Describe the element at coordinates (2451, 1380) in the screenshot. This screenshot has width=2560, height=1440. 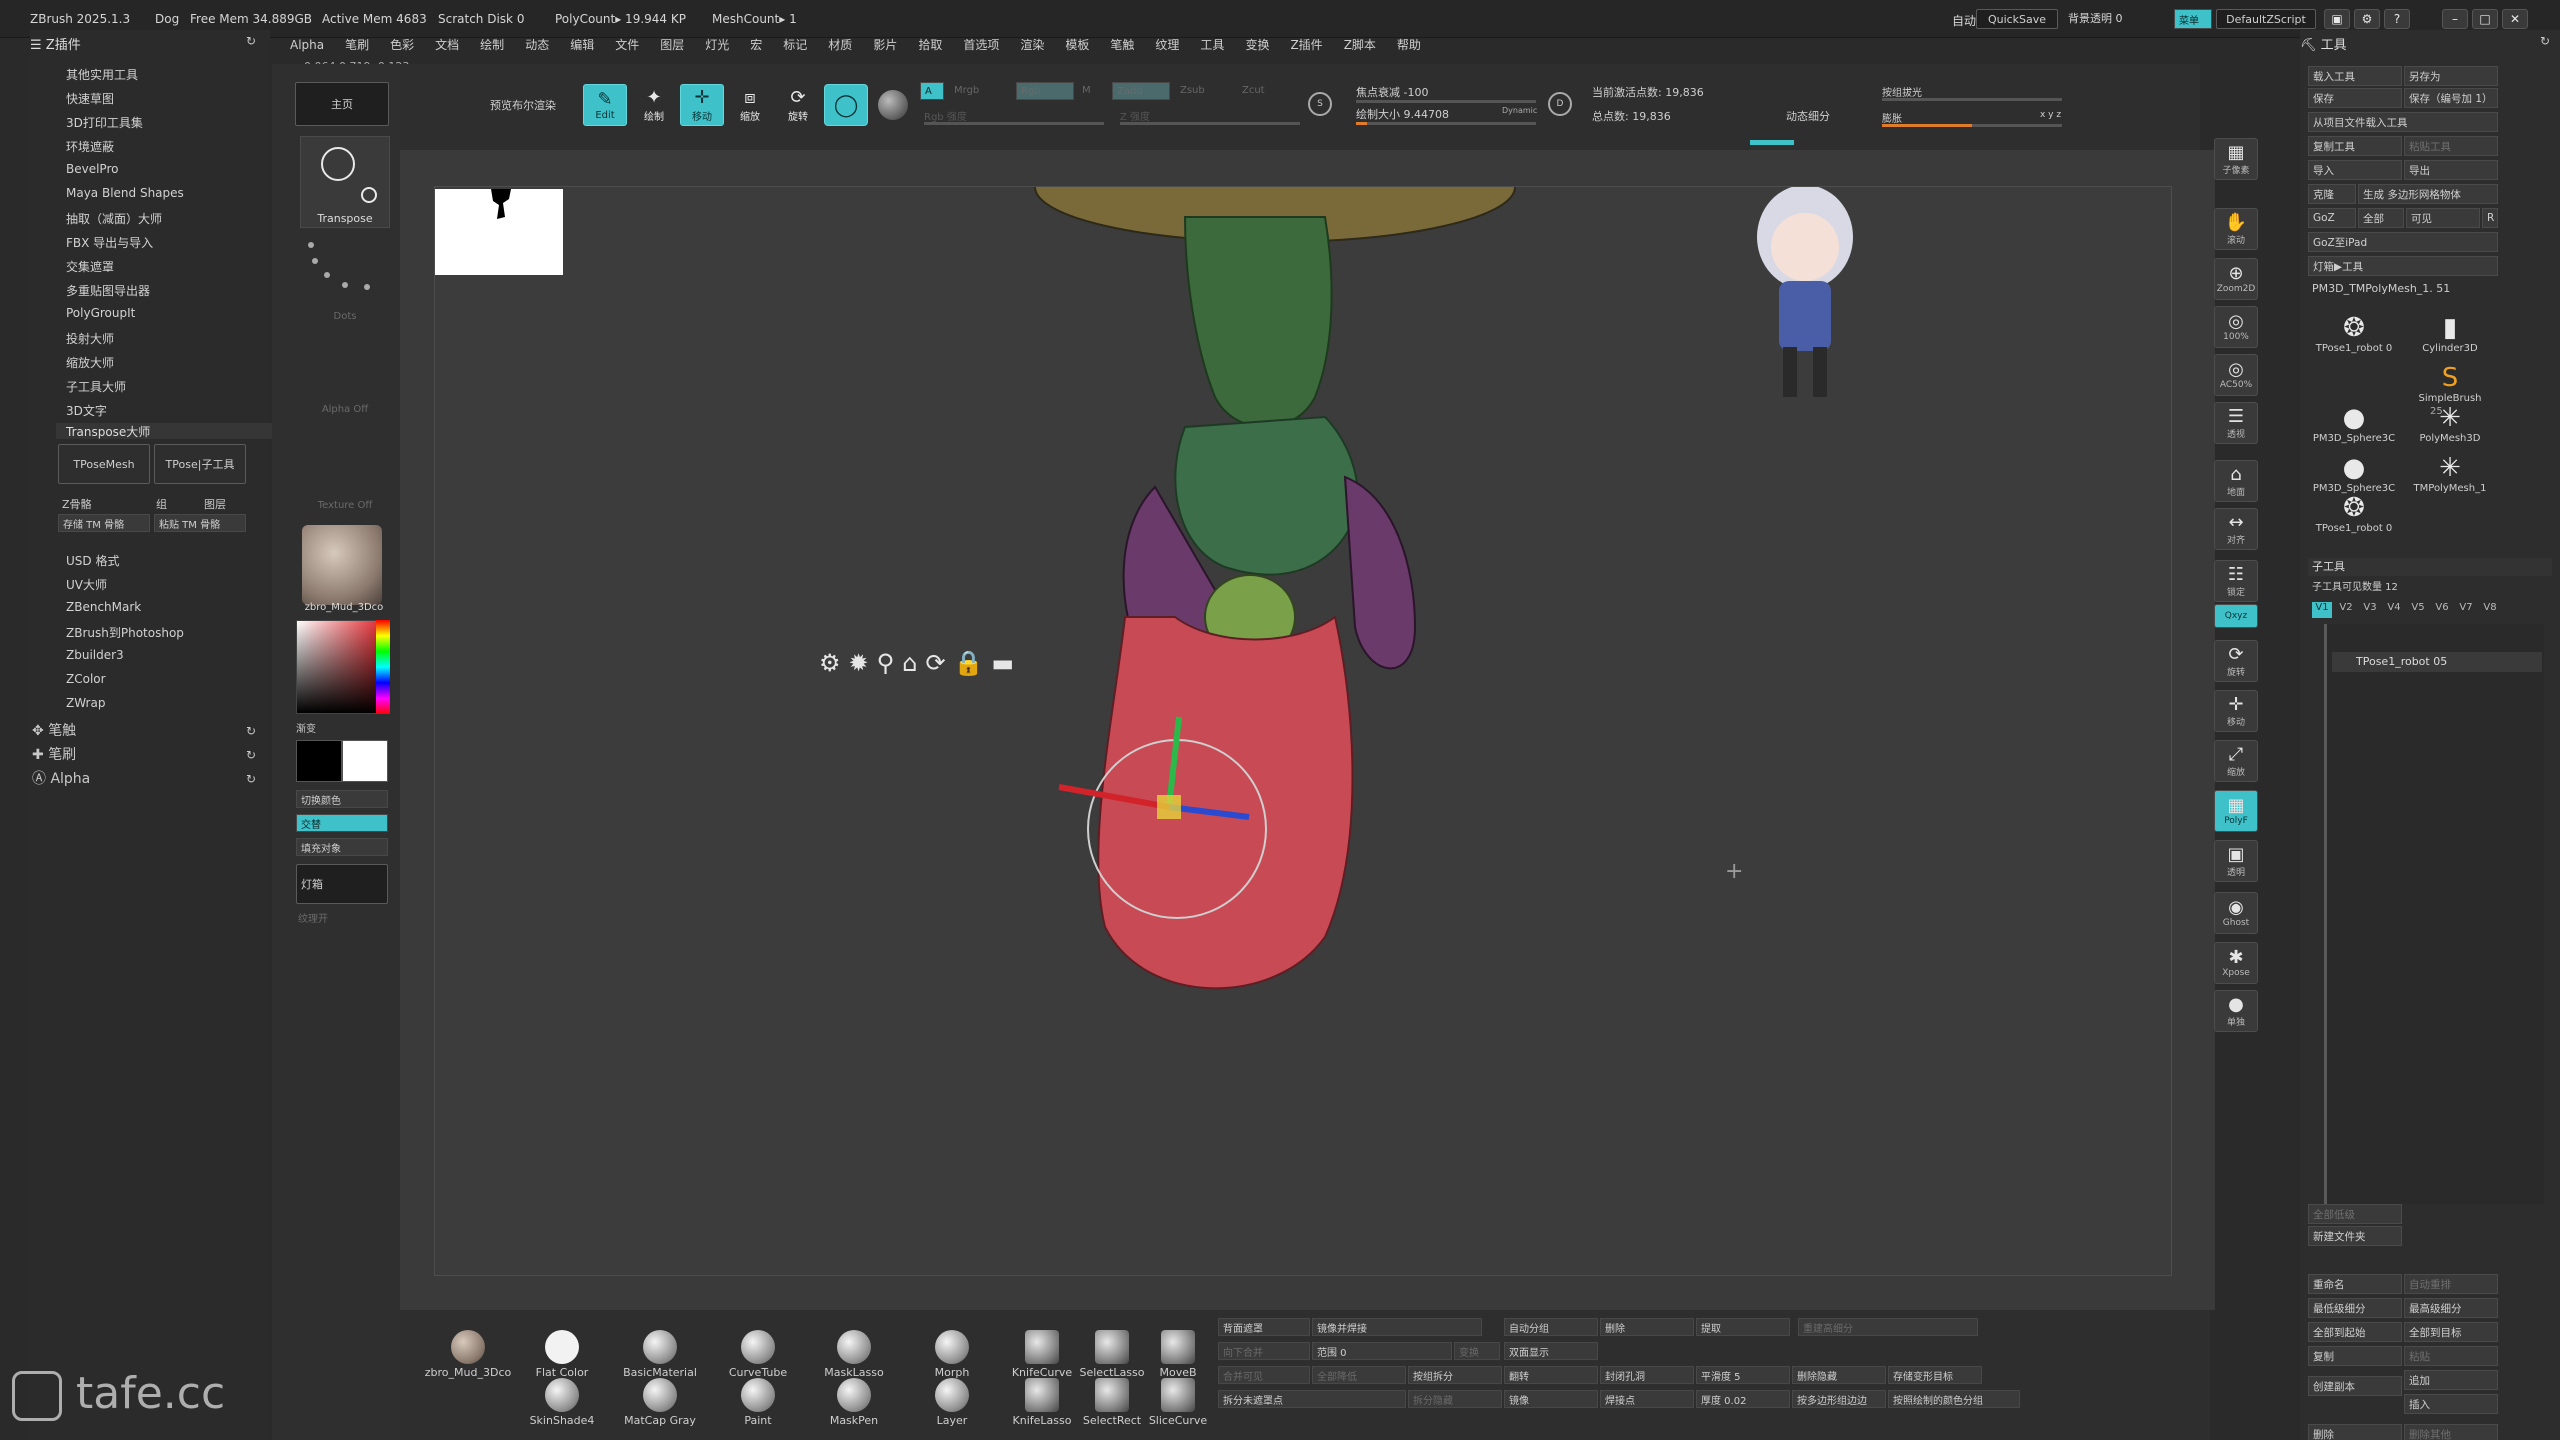
I see `append-button: 追加` at that location.